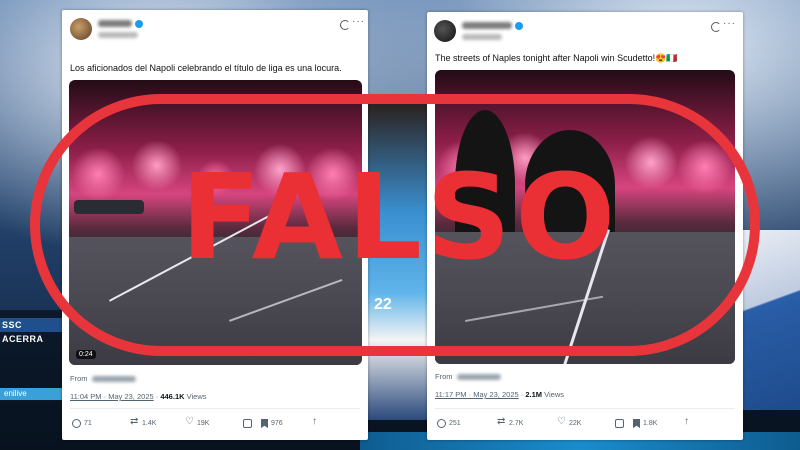 The width and height of the screenshot is (800, 450). I want to click on ad-board-enilive: enilive, so click(31, 394).